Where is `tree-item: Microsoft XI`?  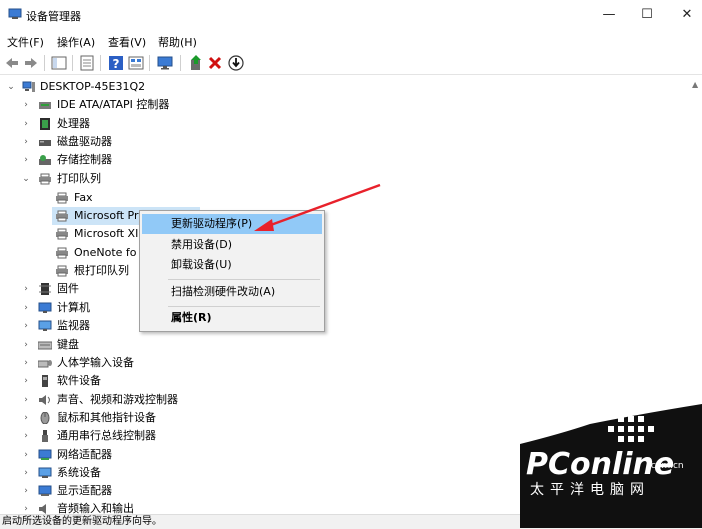 tree-item: Microsoft XI is located at coordinates (69, 234).